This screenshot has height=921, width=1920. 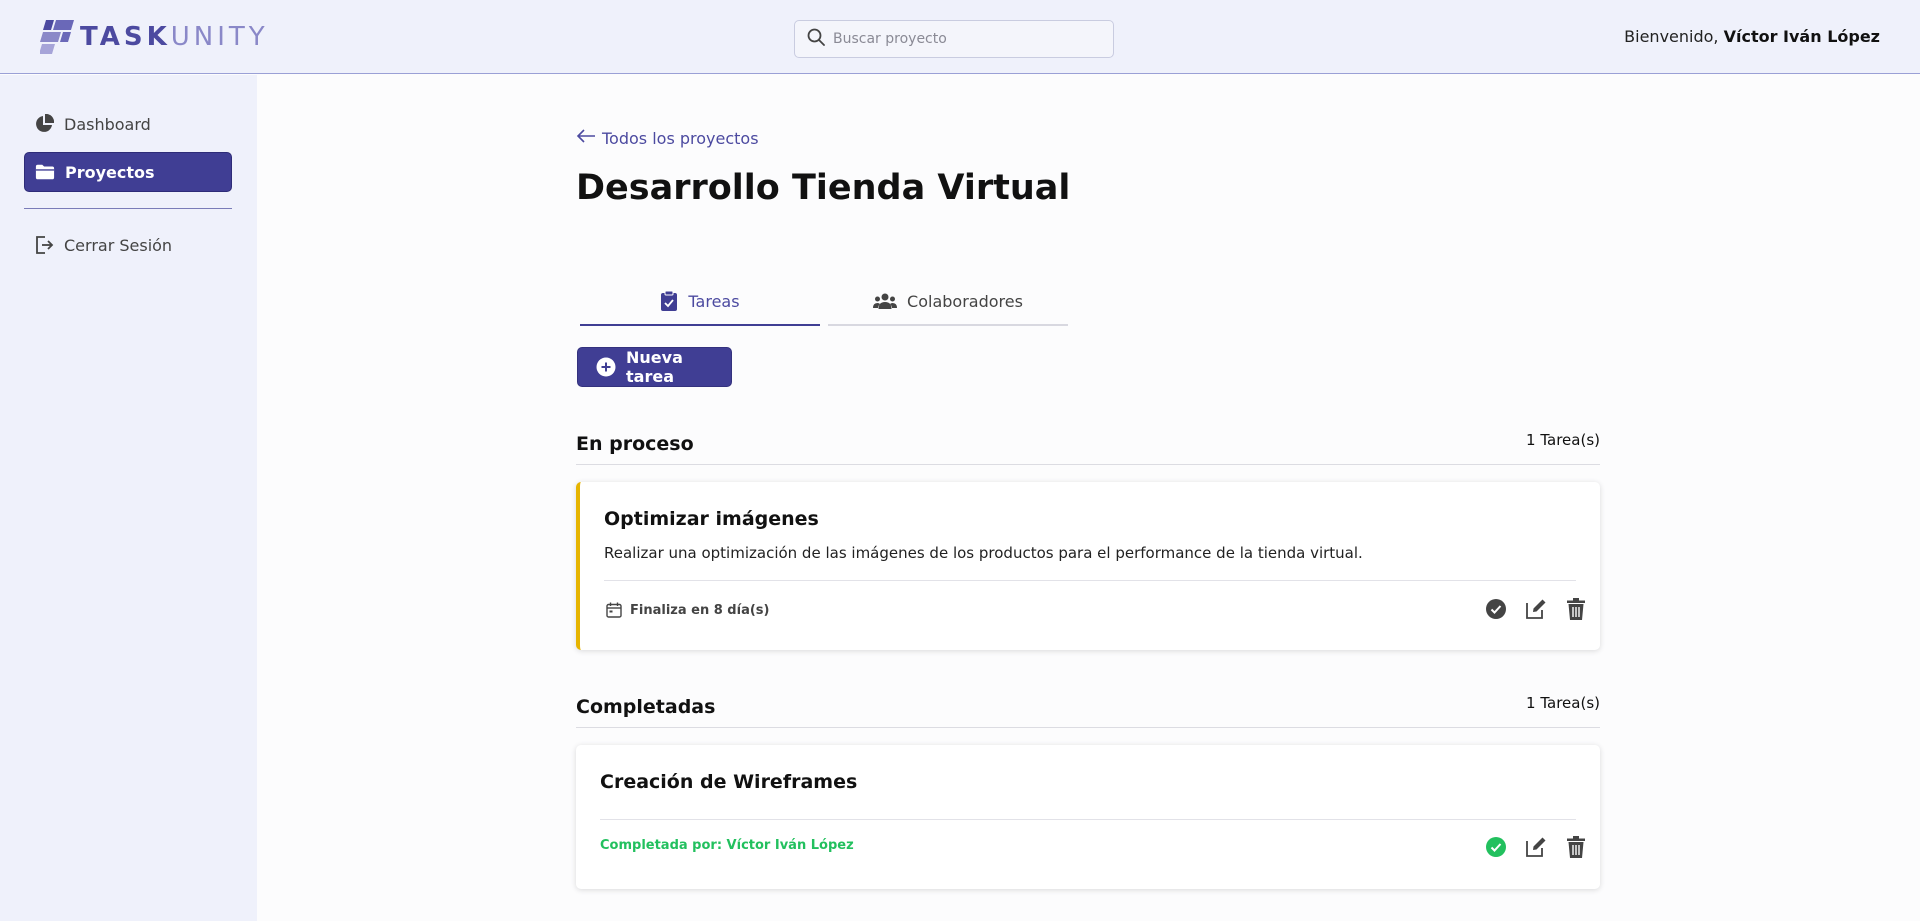 What do you see at coordinates (614, 610) in the screenshot?
I see `calendar-icon` at bounding box center [614, 610].